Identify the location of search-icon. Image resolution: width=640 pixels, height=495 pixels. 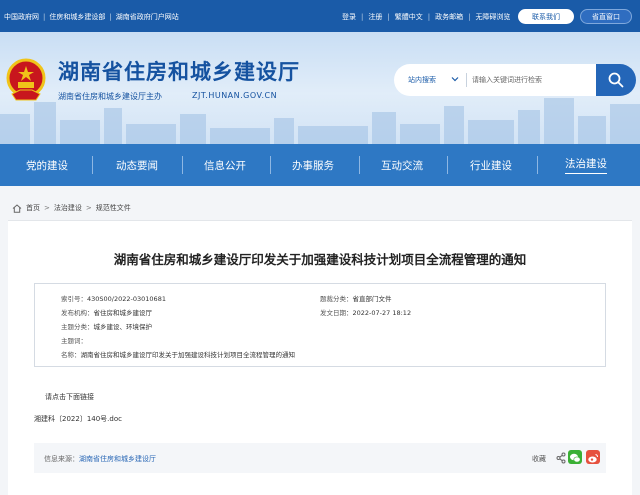
(616, 80).